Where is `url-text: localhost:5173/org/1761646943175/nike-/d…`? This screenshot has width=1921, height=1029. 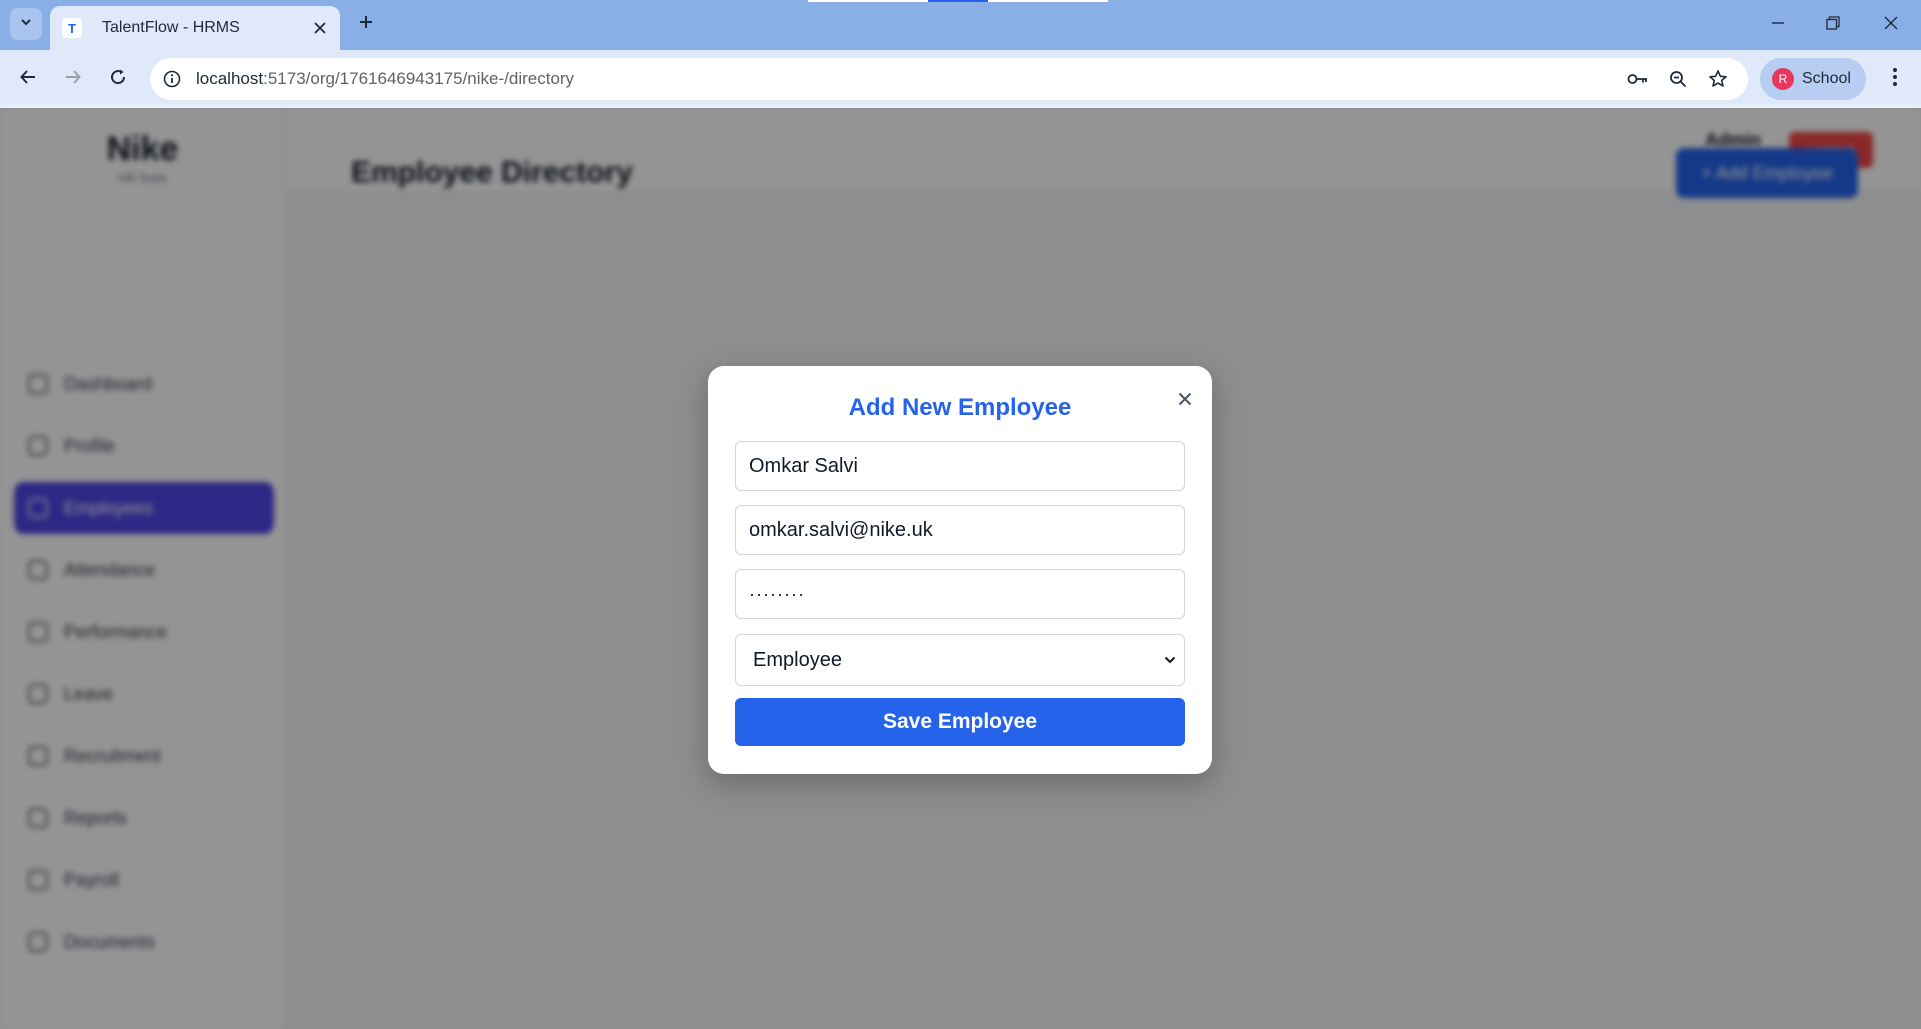
url-text: localhost:5173/org/1761646943175/nike-/d… is located at coordinates (385, 78).